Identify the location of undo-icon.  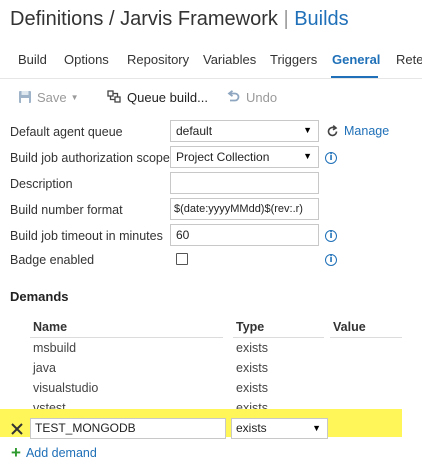
(233, 96).